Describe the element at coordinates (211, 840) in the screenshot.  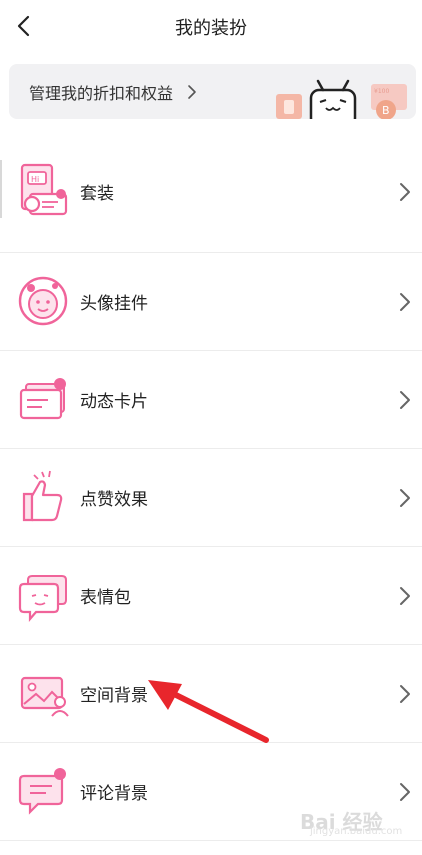
I see `divider` at that location.